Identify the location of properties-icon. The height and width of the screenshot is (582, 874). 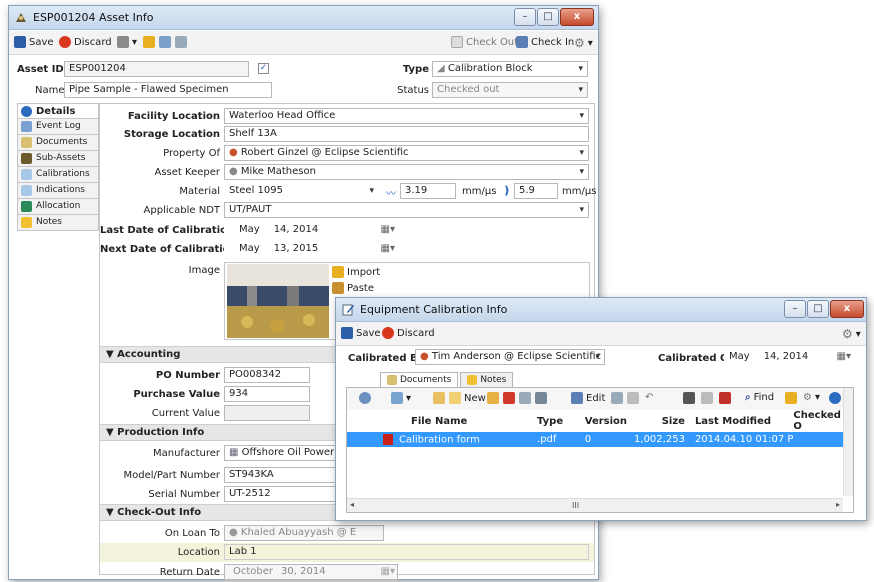
(541, 398).